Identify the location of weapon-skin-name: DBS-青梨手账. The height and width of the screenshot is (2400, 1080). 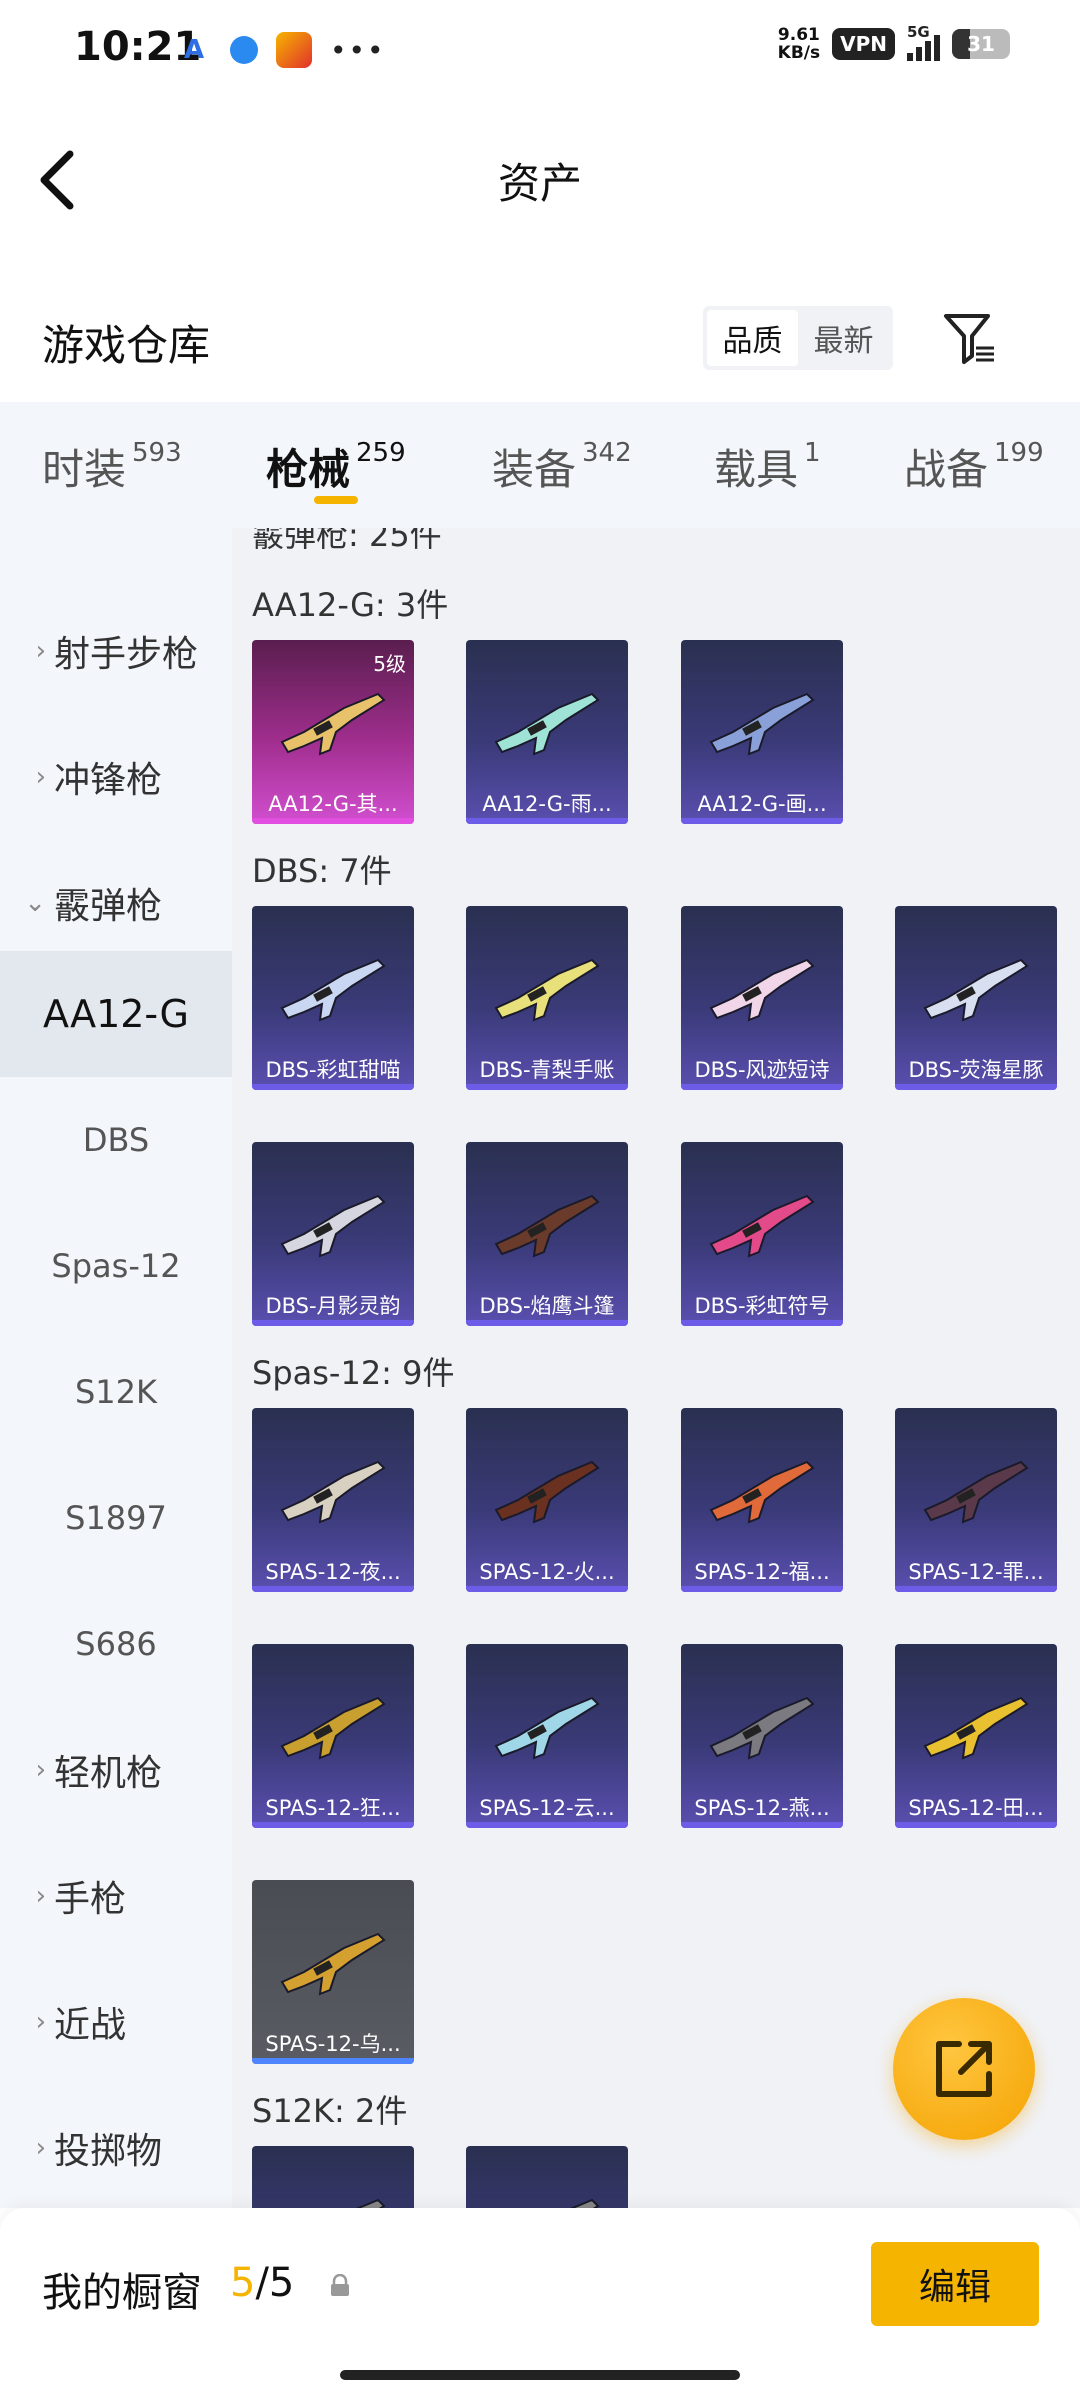
(547, 1070).